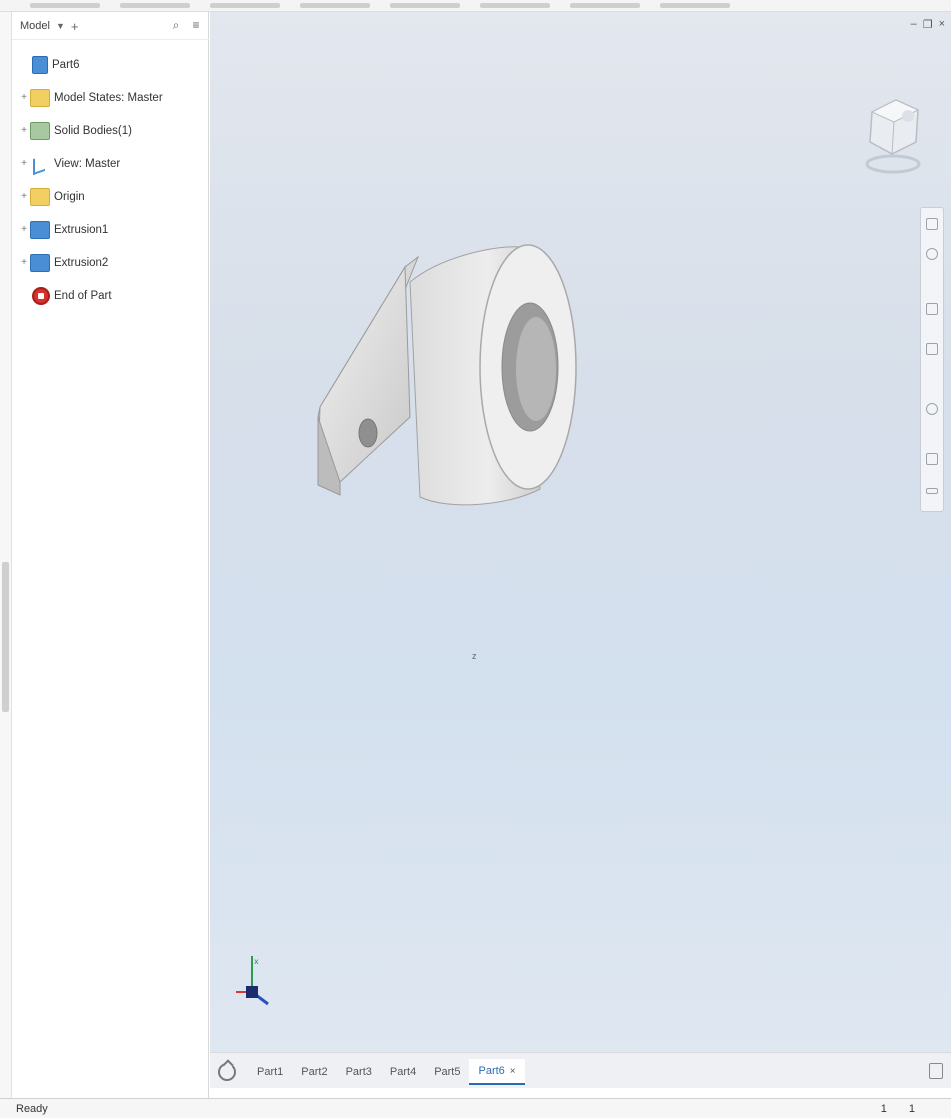 The height and width of the screenshot is (1118, 951). I want to click on status-bar: Ready 1 1, so click(475, 1108).